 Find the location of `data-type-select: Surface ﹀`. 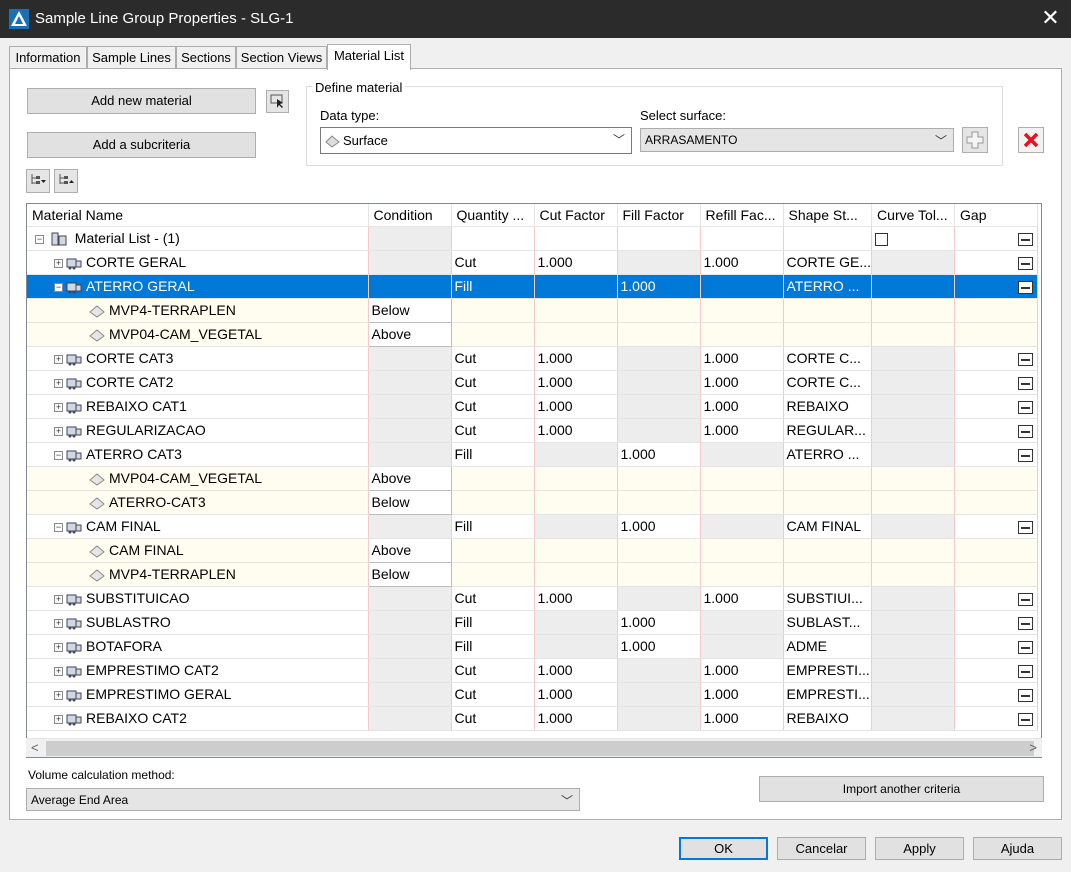

data-type-select: Surface ﹀ is located at coordinates (476, 140).